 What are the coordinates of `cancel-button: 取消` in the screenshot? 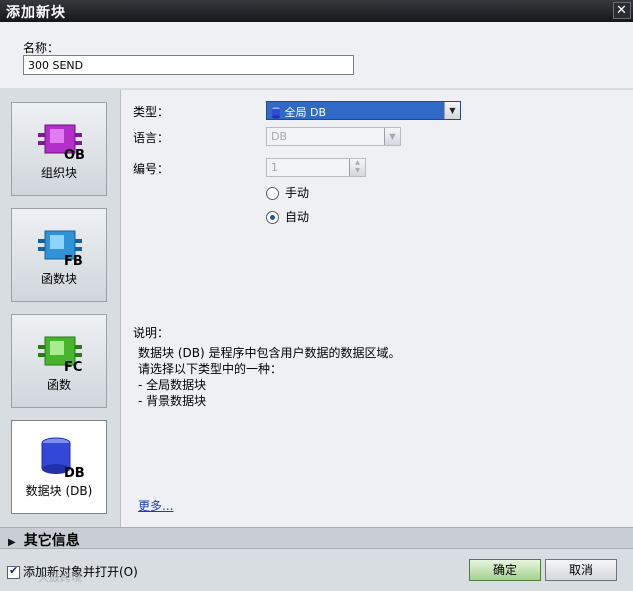 It's located at (581, 570).